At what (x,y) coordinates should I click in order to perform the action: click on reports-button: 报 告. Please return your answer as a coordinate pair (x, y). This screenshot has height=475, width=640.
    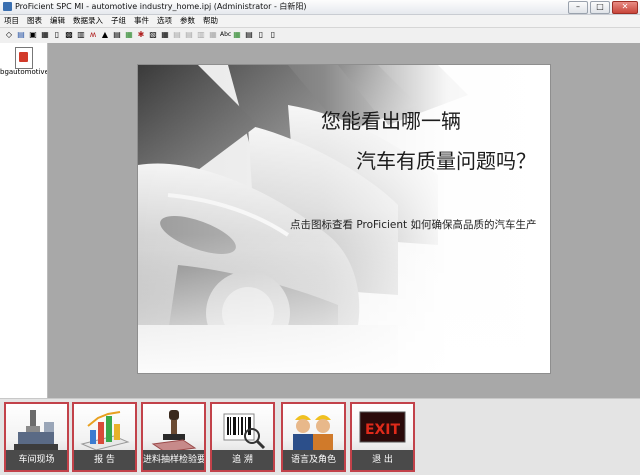
    Looking at the image, I should click on (104, 437).